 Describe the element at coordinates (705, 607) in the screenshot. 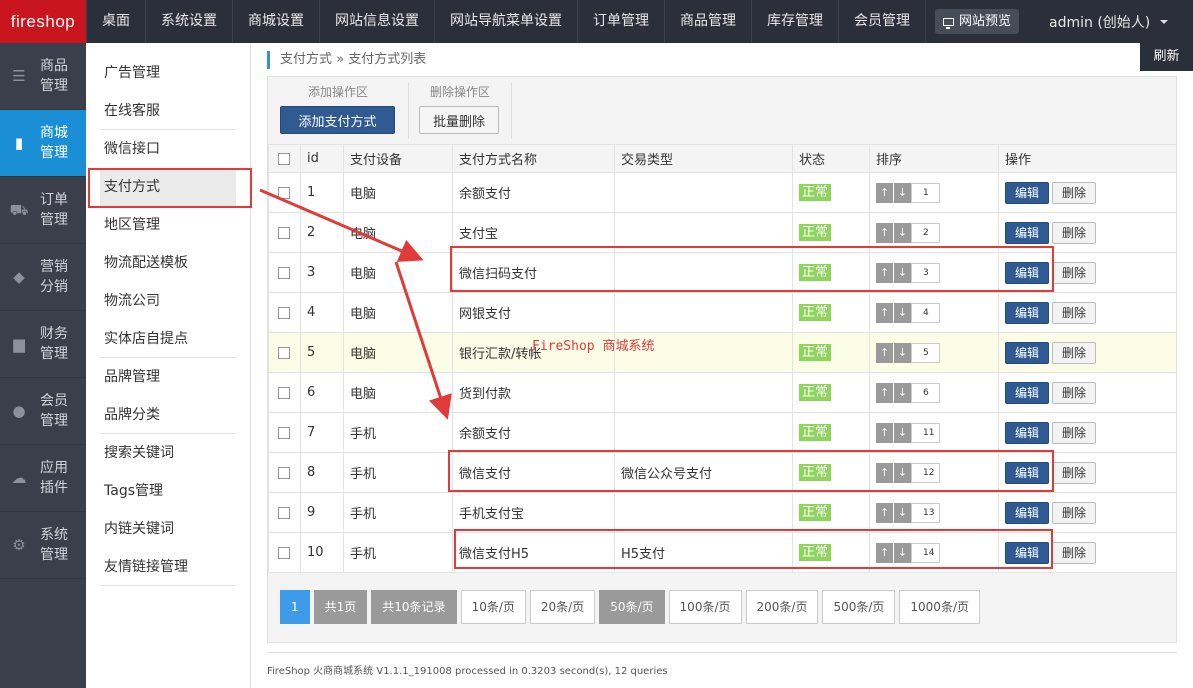

I see `page-size-100: 100条/页` at that location.